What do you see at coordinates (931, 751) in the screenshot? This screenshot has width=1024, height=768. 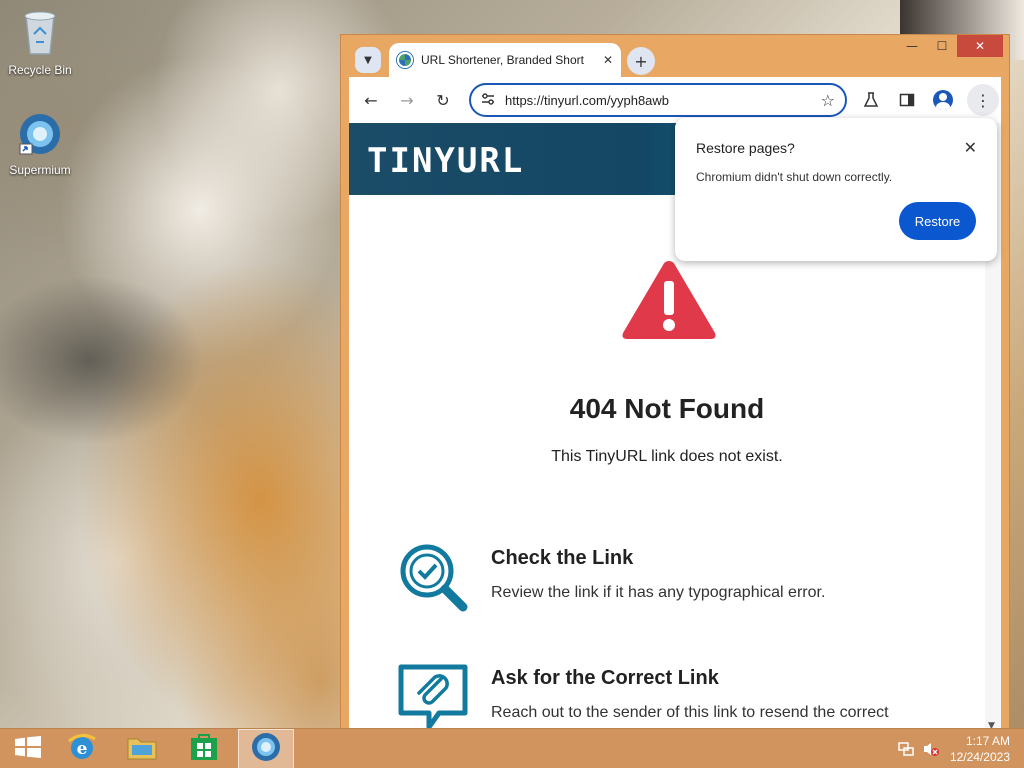 I see `volume-muted-icon` at bounding box center [931, 751].